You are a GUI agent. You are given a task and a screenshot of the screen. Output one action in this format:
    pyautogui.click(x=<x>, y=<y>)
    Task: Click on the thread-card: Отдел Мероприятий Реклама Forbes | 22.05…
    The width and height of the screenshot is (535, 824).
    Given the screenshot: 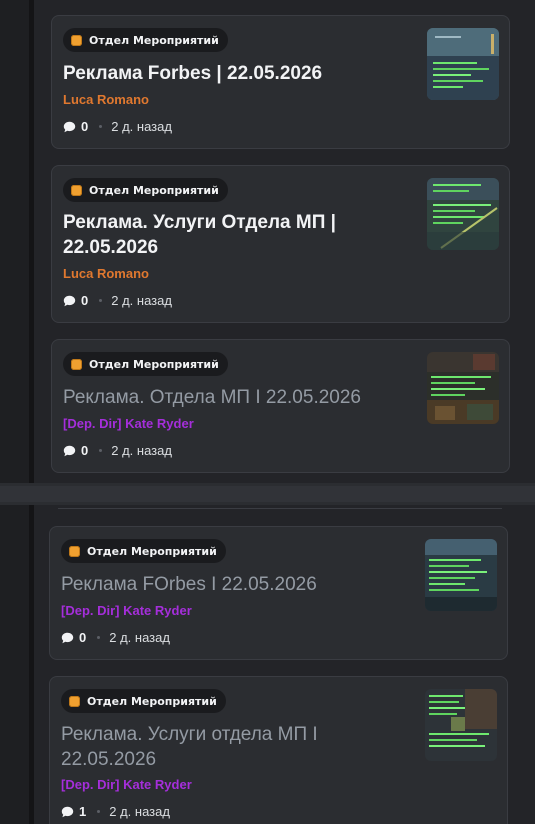 What is the action you would take?
    pyautogui.click(x=280, y=82)
    